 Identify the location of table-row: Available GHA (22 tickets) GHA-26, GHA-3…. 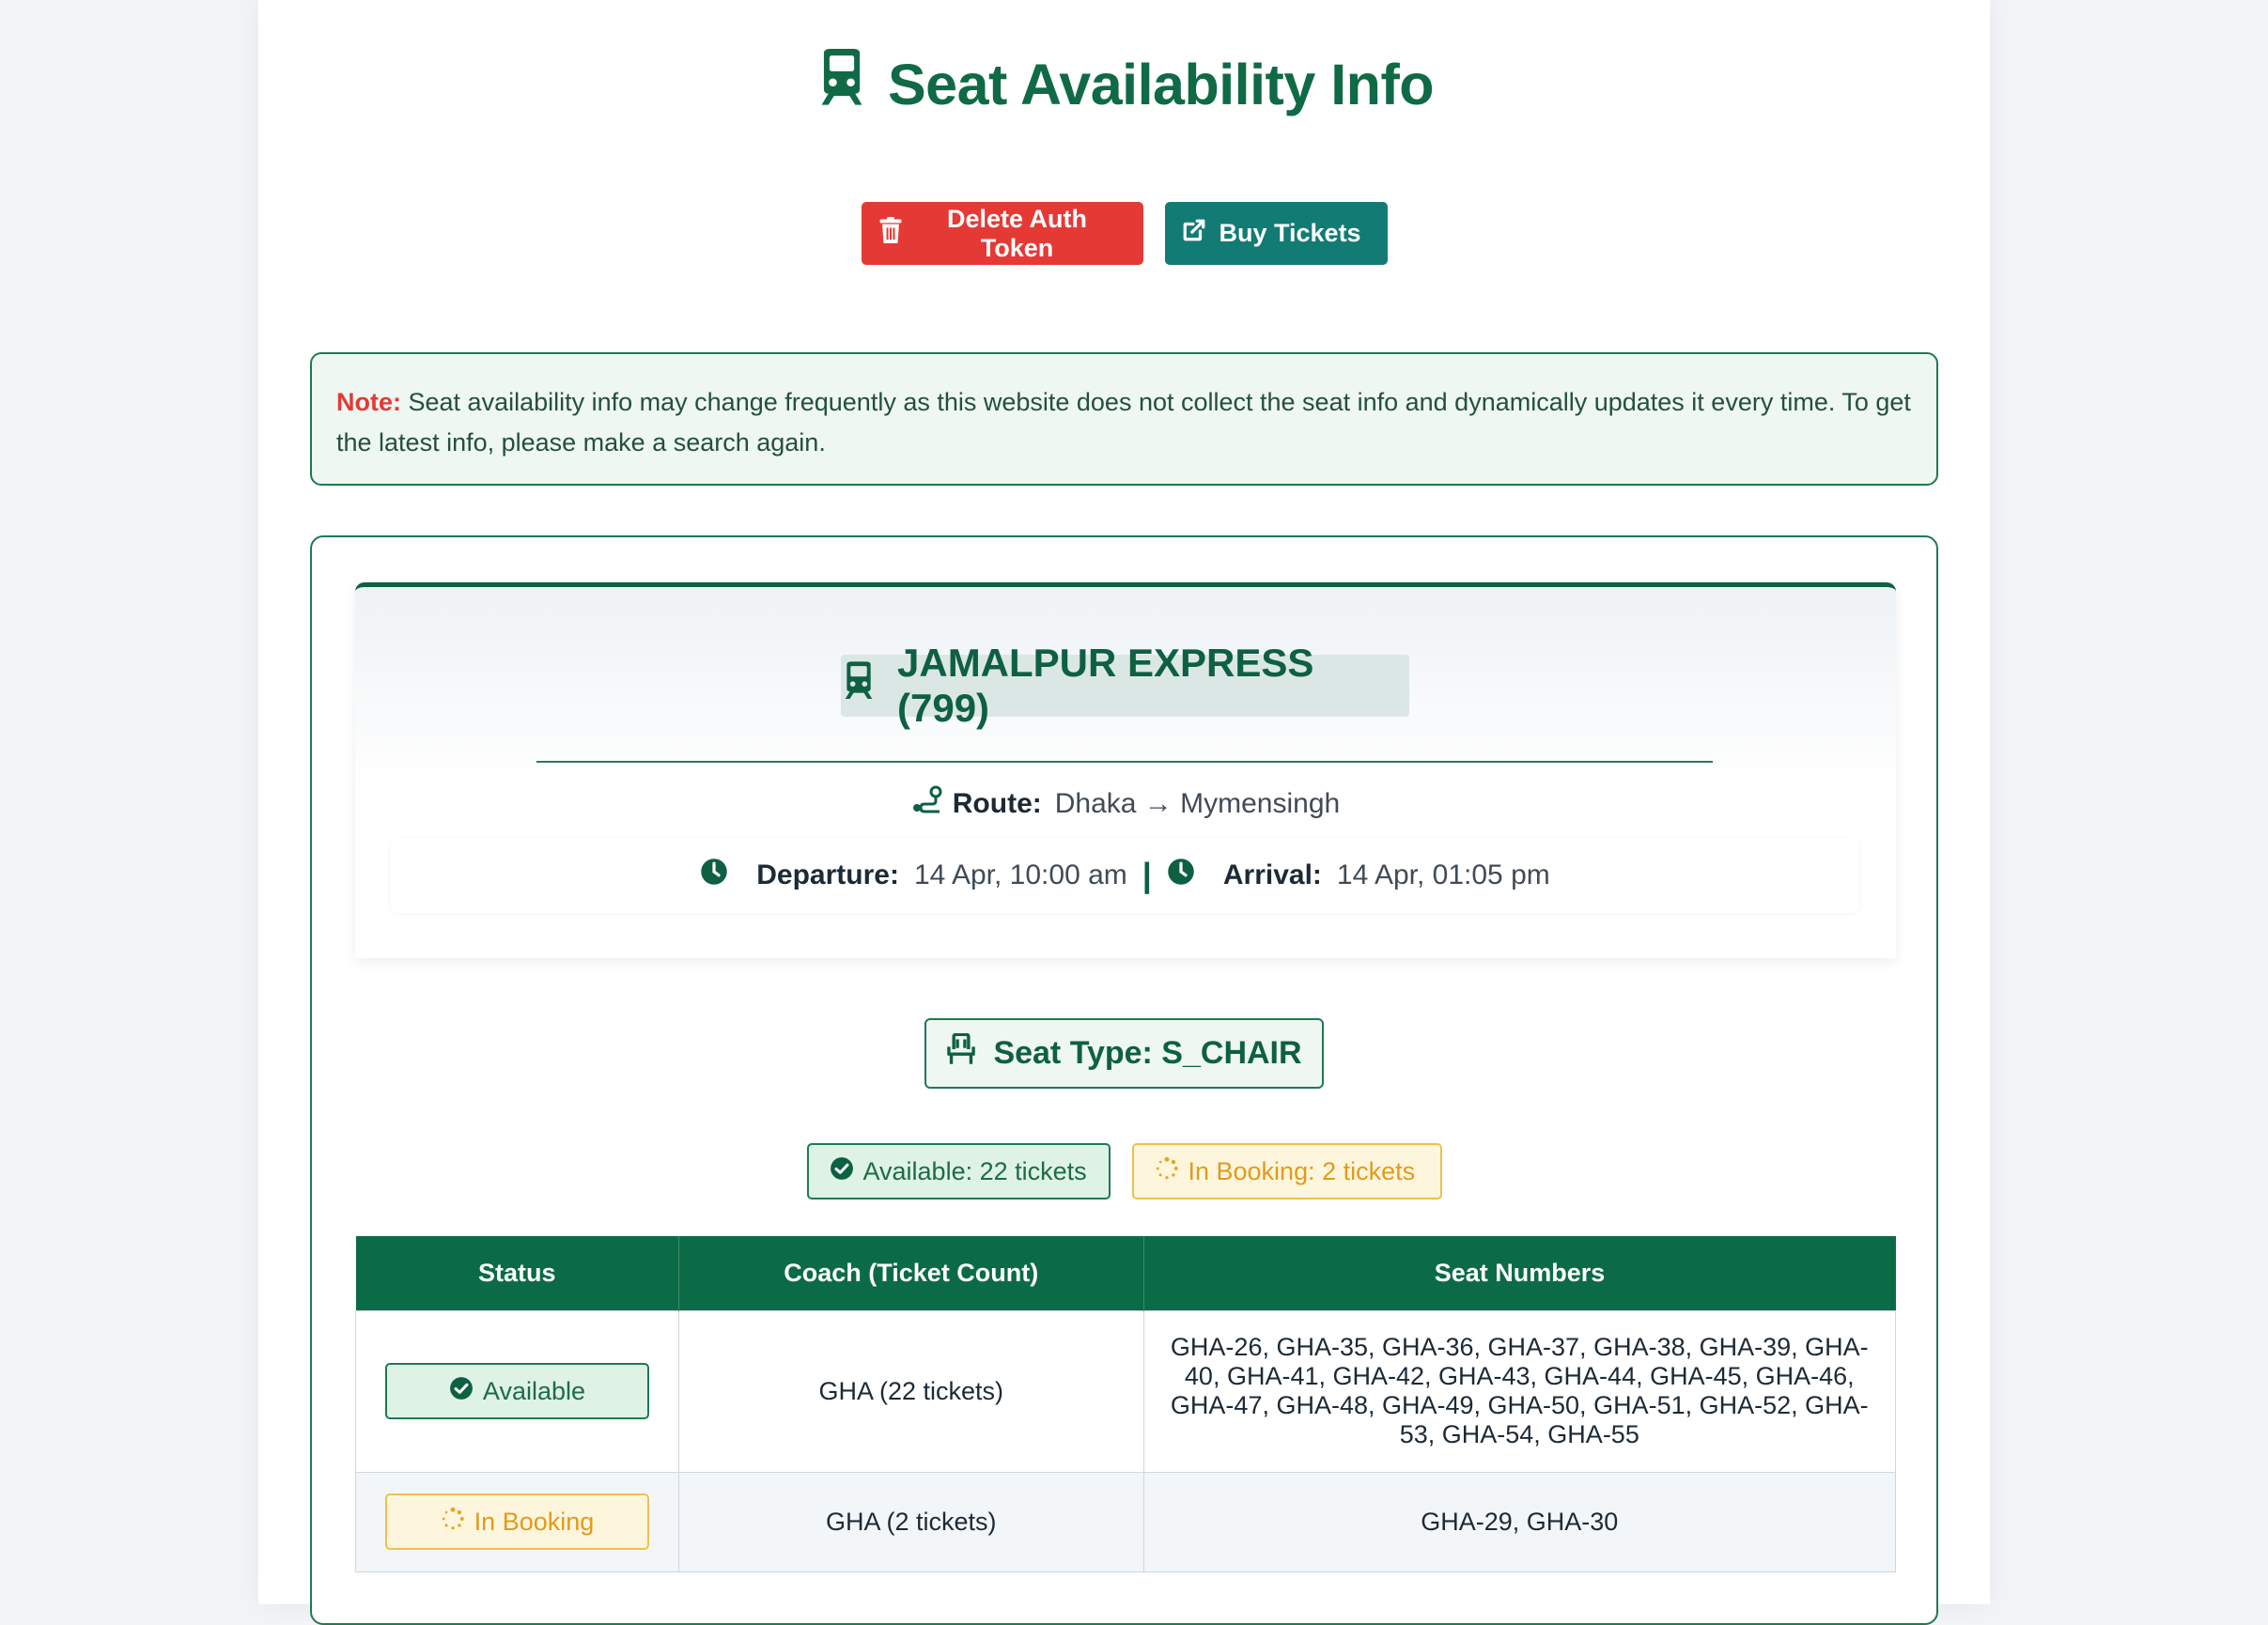
(1126, 1391).